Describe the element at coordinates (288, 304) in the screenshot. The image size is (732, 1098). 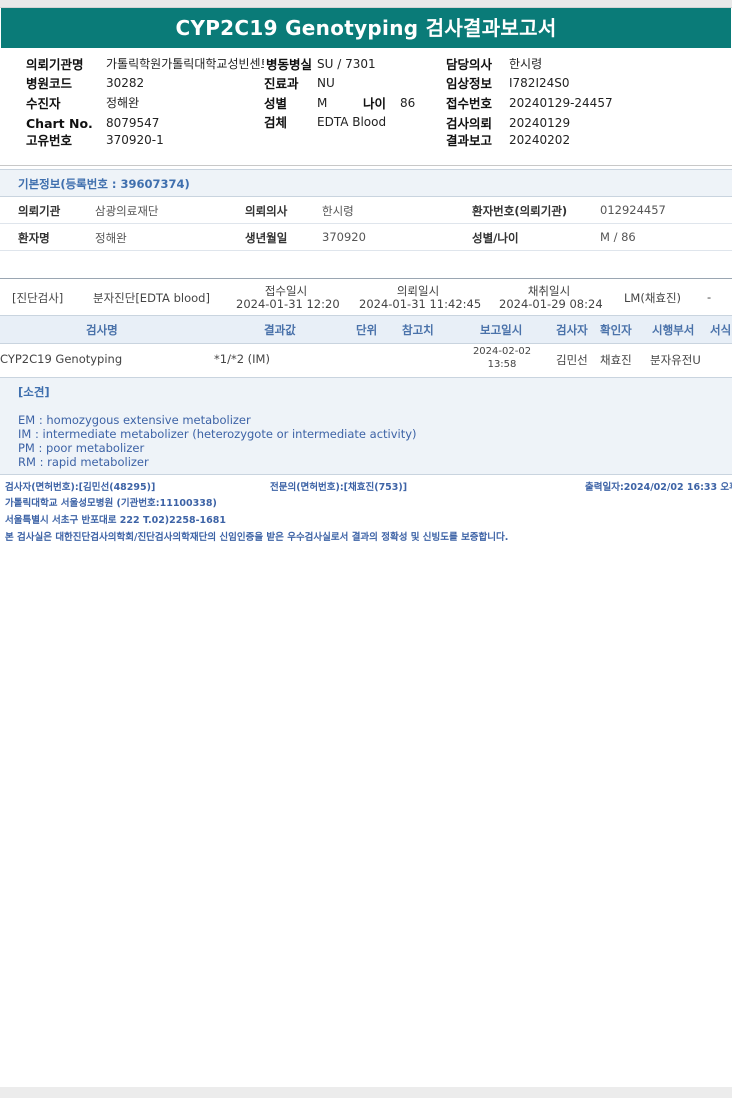
I see `received-datetime: 2024-01-31 12:20` at that location.